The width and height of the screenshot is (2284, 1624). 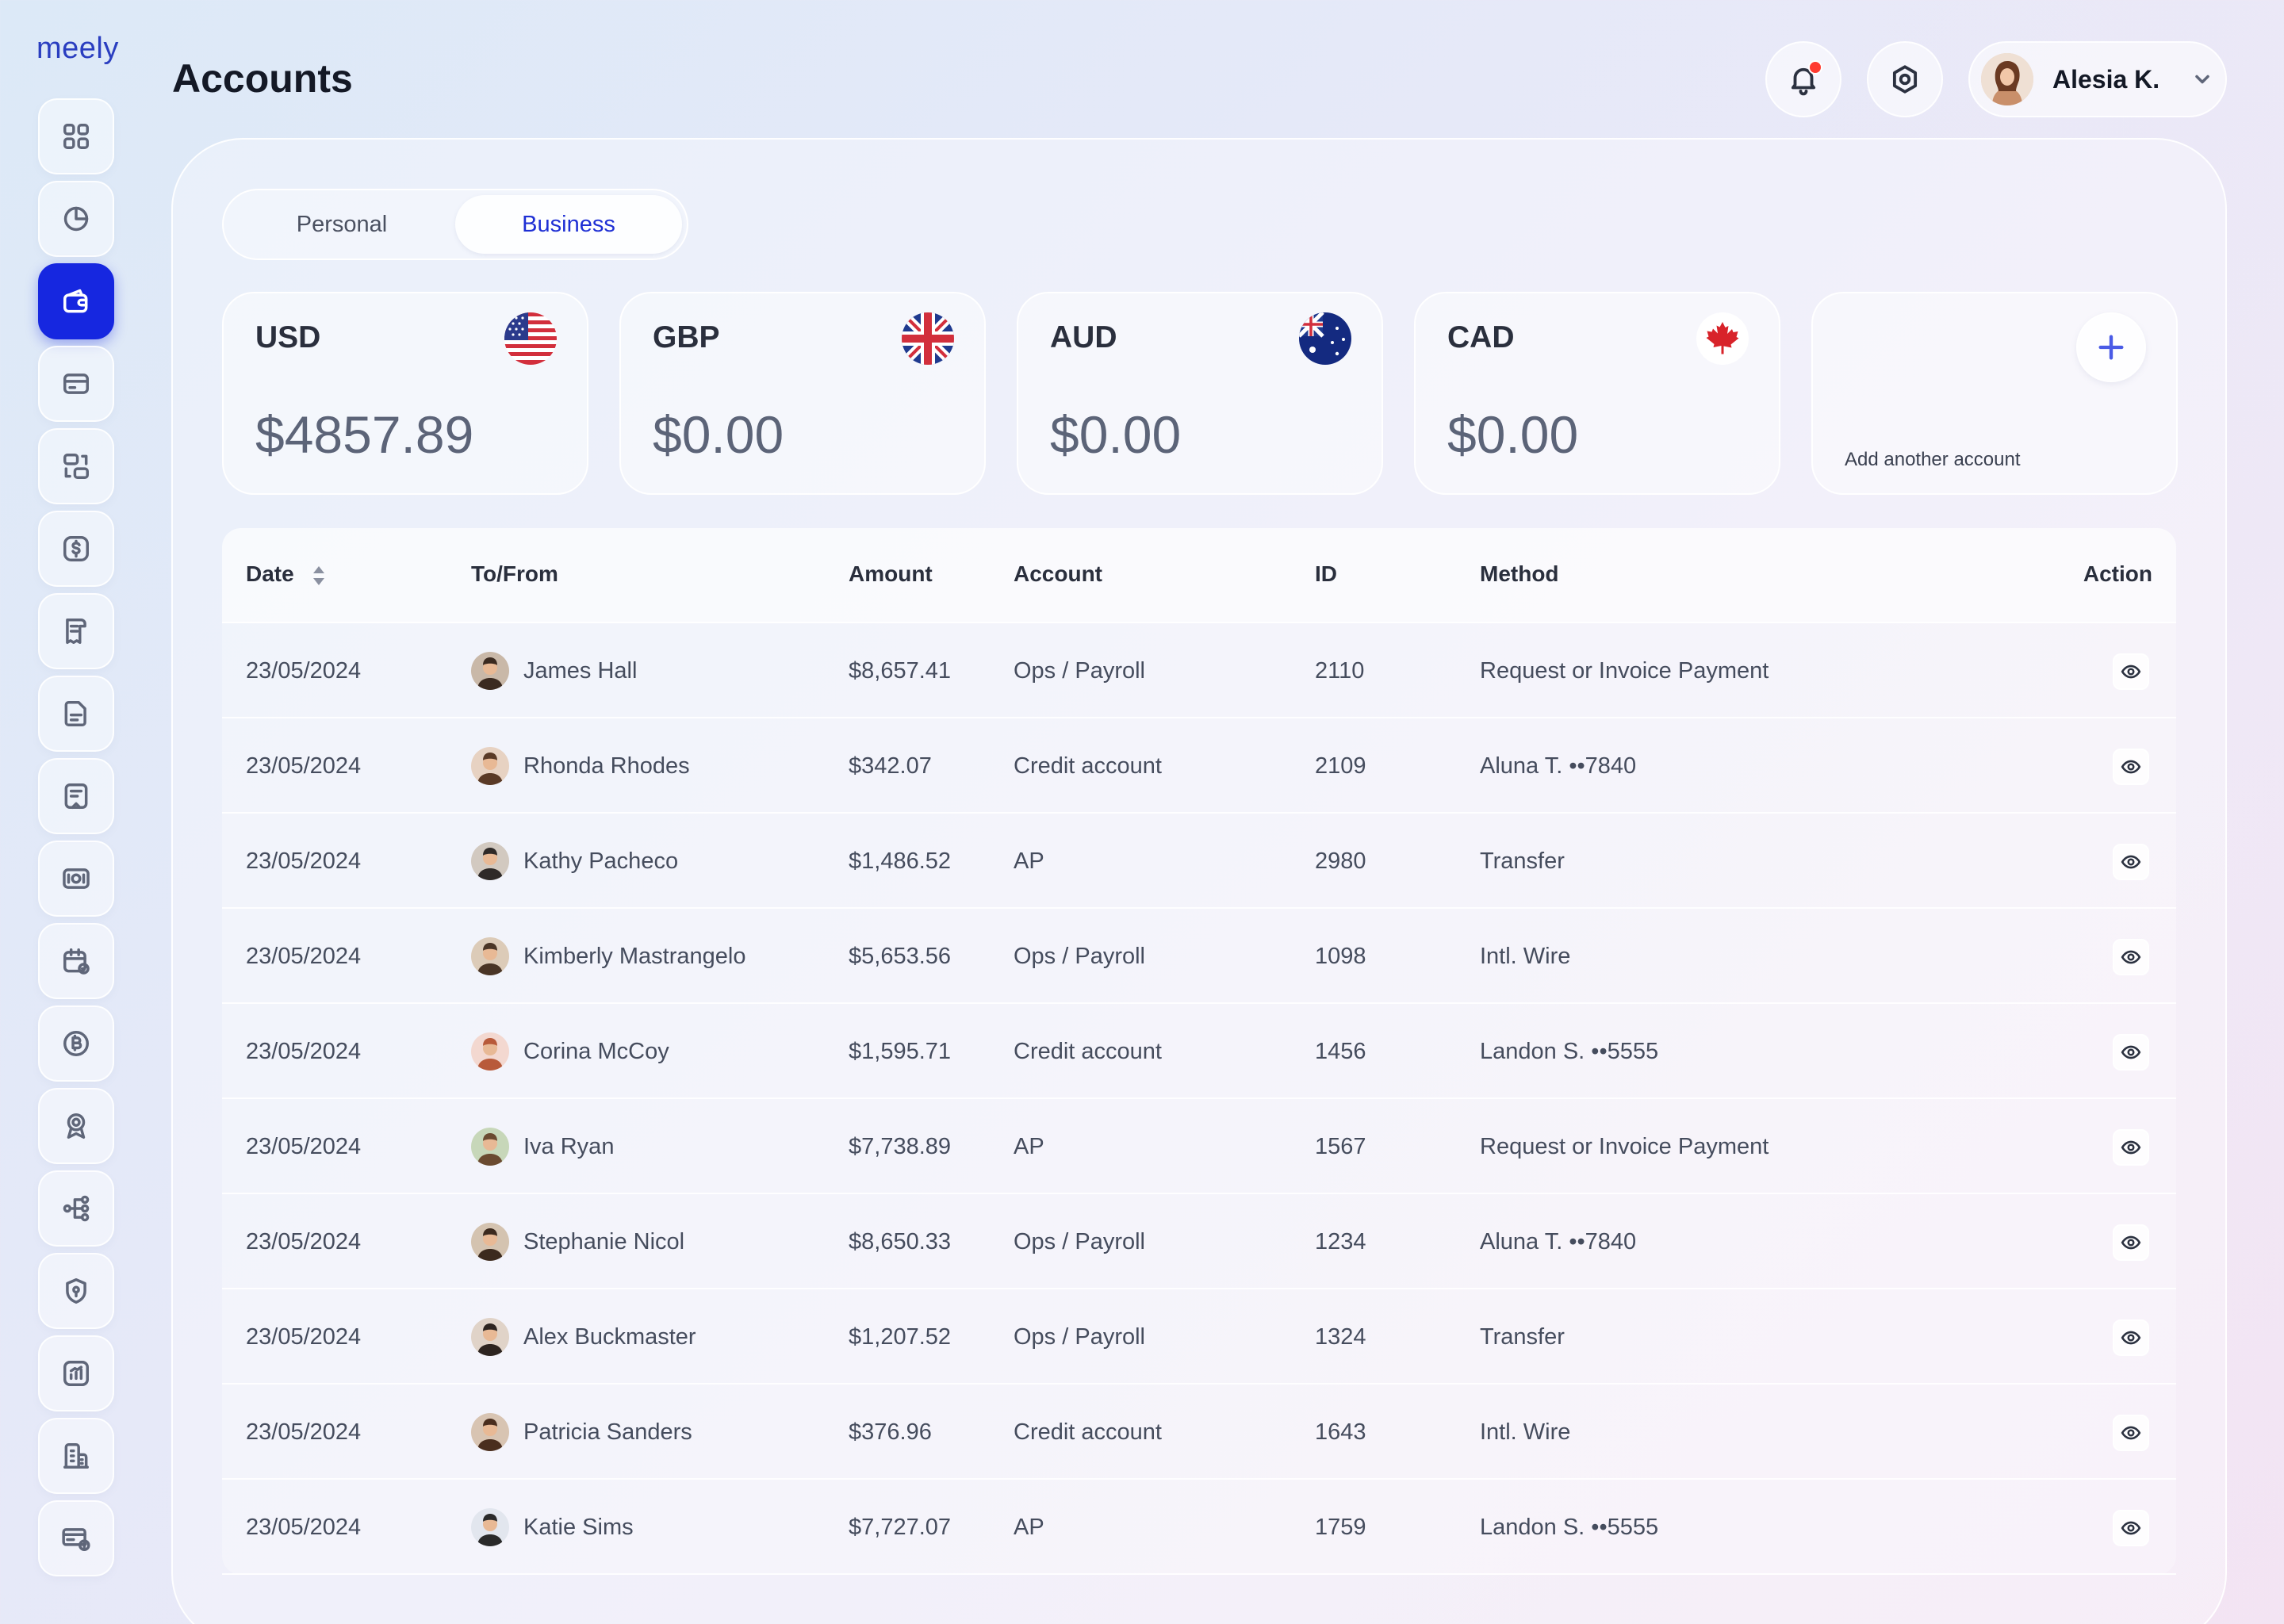 What do you see at coordinates (270, 574) in the screenshot?
I see `column-date: Date` at bounding box center [270, 574].